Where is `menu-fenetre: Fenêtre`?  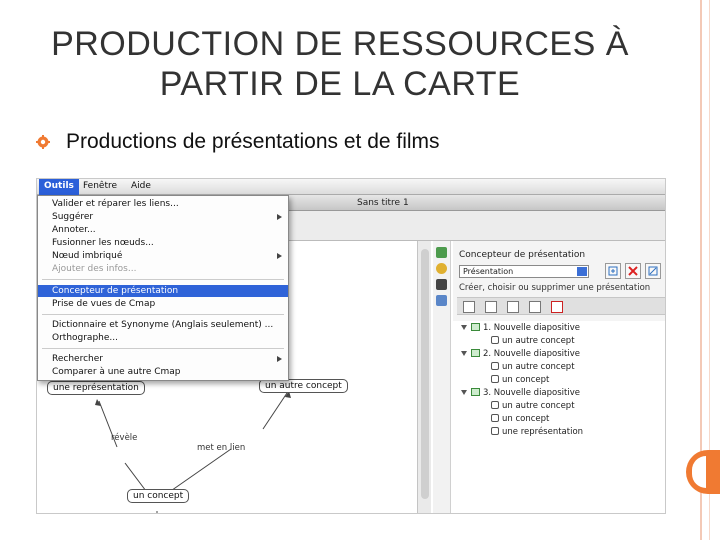
menu-fenetre: Fenêtre is located at coordinates (100, 186).